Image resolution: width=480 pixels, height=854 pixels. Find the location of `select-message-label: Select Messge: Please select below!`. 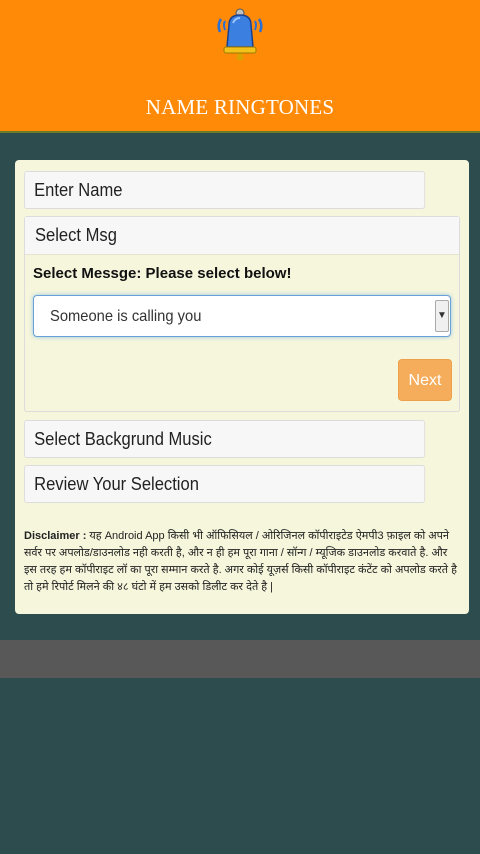

select-message-label: Select Messge: Please select below! is located at coordinates (162, 273).